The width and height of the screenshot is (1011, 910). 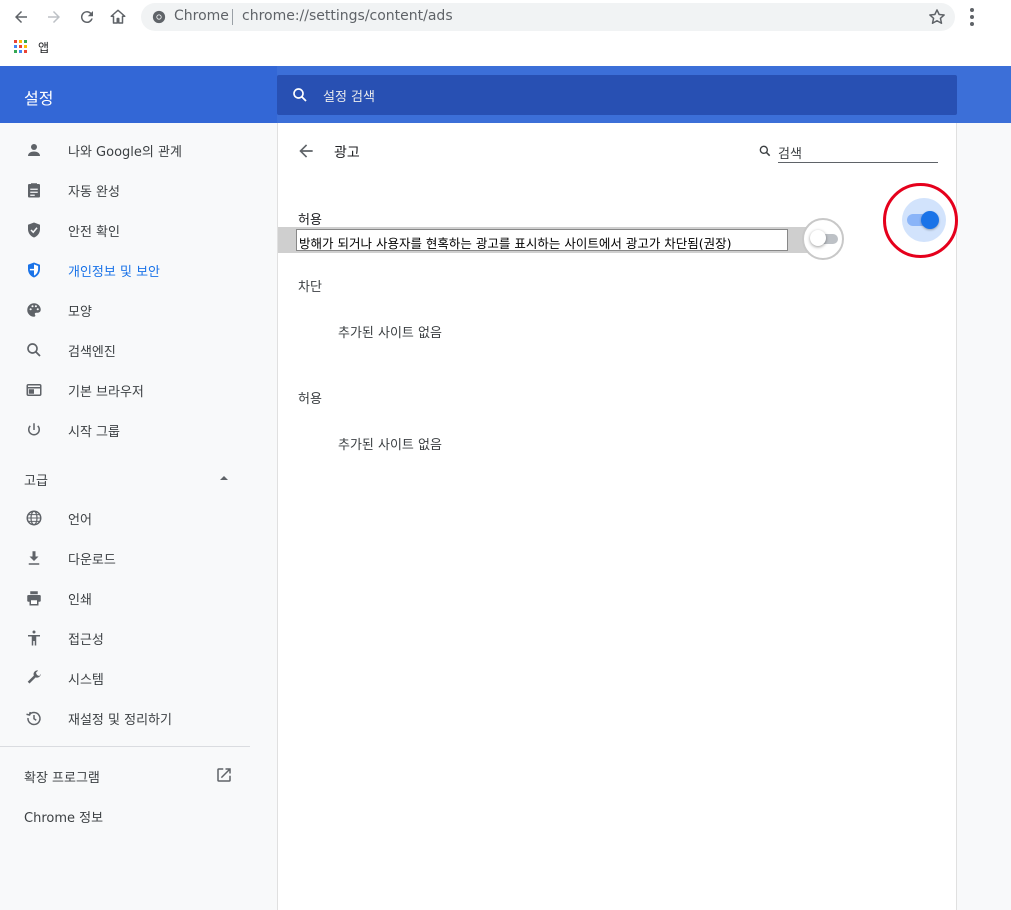 What do you see at coordinates (36, 479) in the screenshot?
I see `advanced-section-label: 고급` at bounding box center [36, 479].